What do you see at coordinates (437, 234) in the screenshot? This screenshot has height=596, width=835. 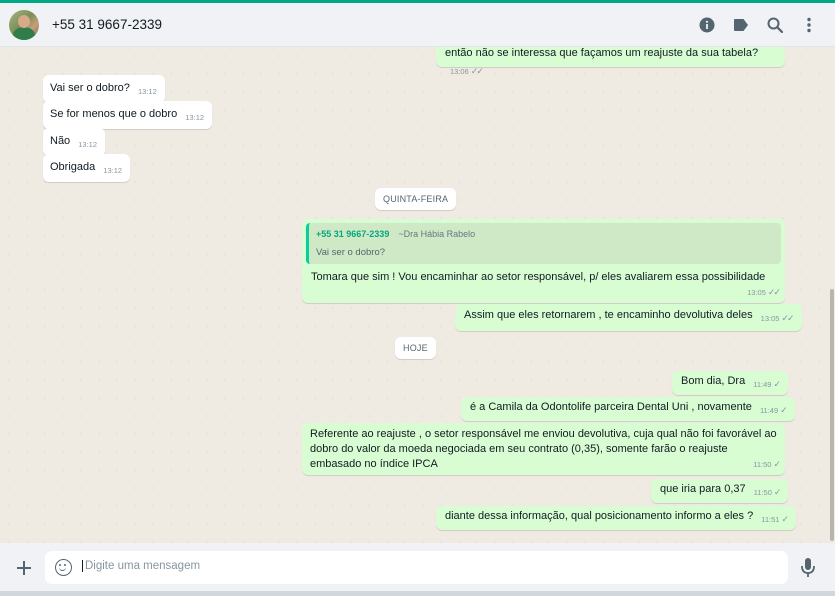 I see `quoted-pushname: ~Dra Hábia Rabelo` at bounding box center [437, 234].